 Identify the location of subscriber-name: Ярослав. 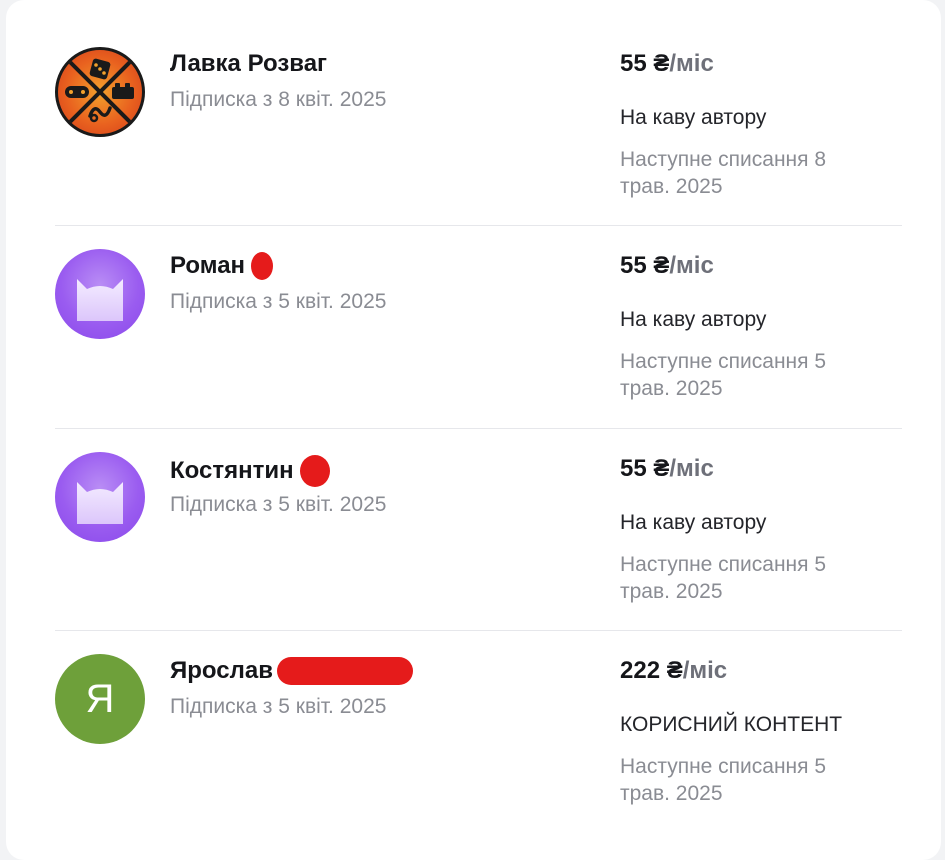
(291, 671).